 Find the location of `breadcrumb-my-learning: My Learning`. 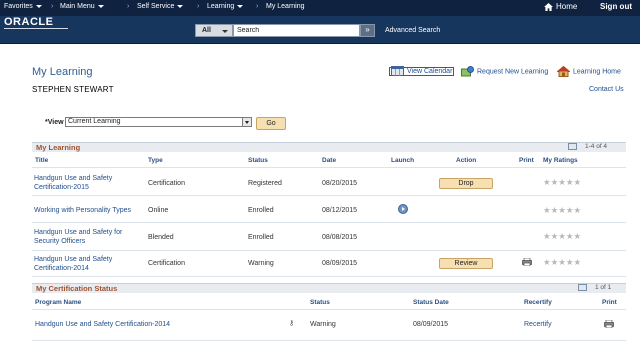

breadcrumb-my-learning: My Learning is located at coordinates (285, 6).